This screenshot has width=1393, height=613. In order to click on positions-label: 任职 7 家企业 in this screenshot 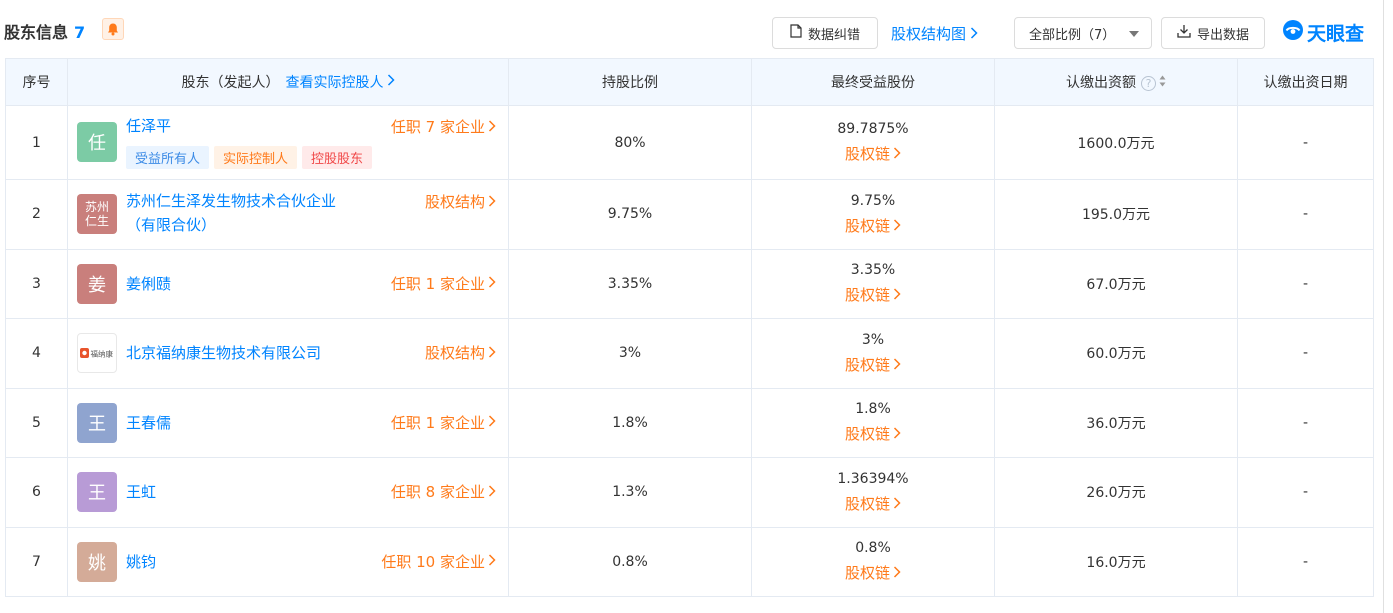, I will do `click(437, 127)`.